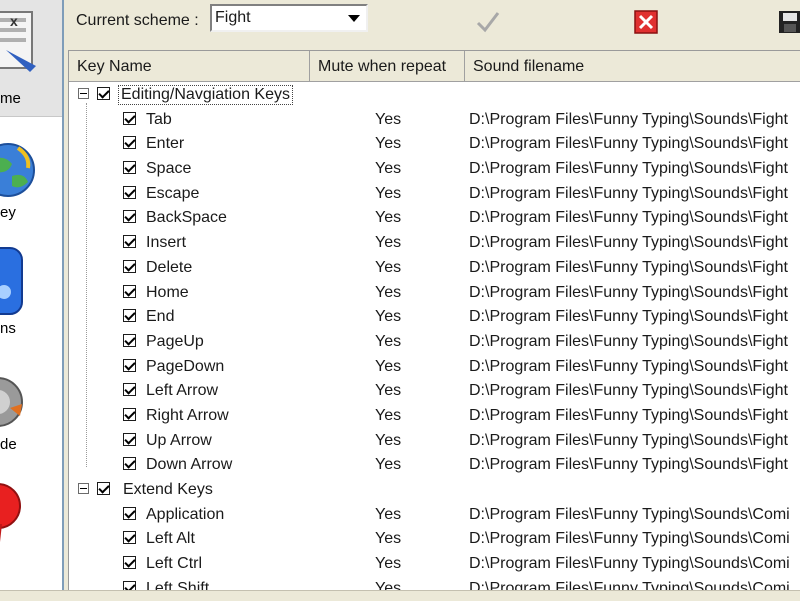 The image size is (800, 601). I want to click on key-name: End, so click(160, 317).